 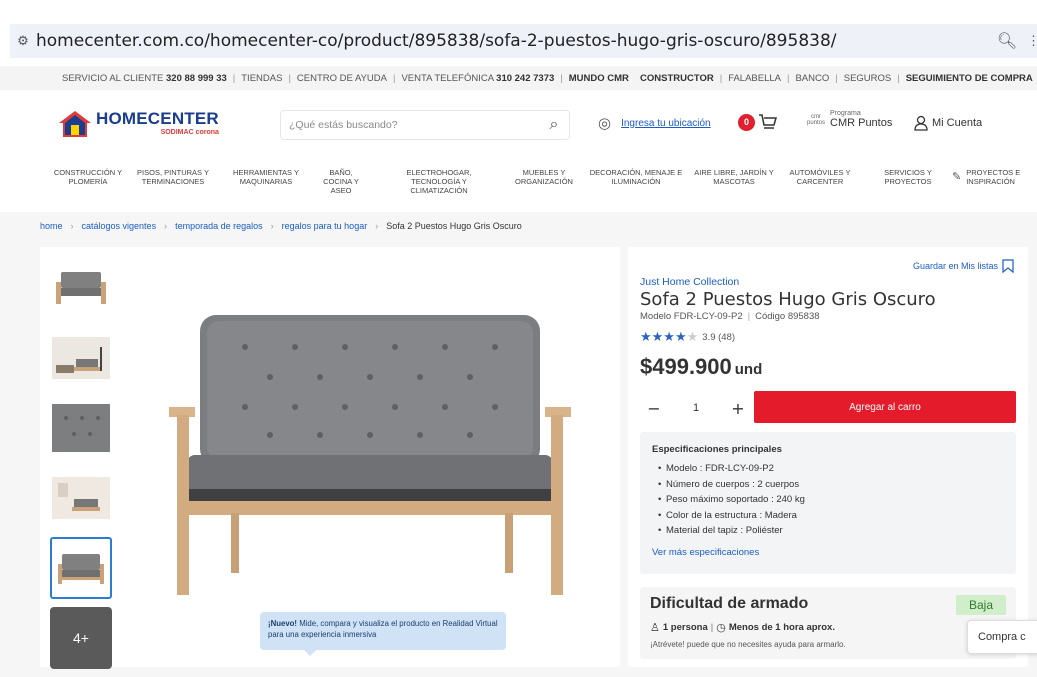 I want to click on bookmark-icon, so click(x=1008, y=266).